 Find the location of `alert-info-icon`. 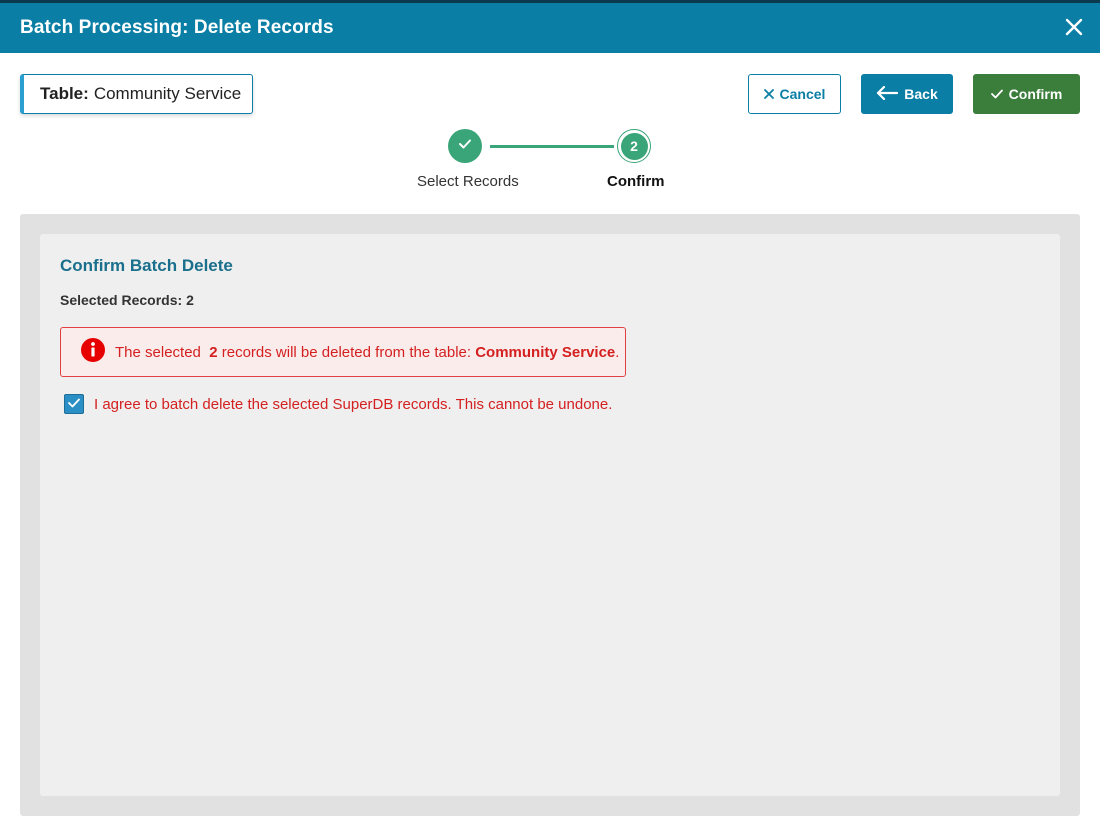

alert-info-icon is located at coordinates (93, 352).